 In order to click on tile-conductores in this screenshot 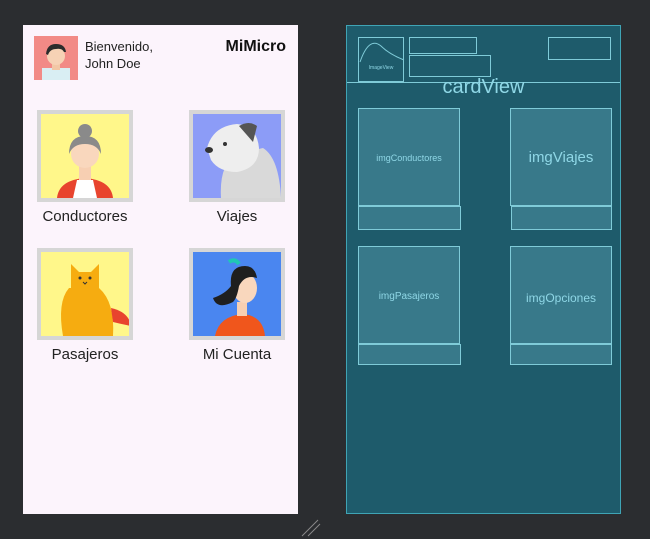, I will do `click(85, 156)`.